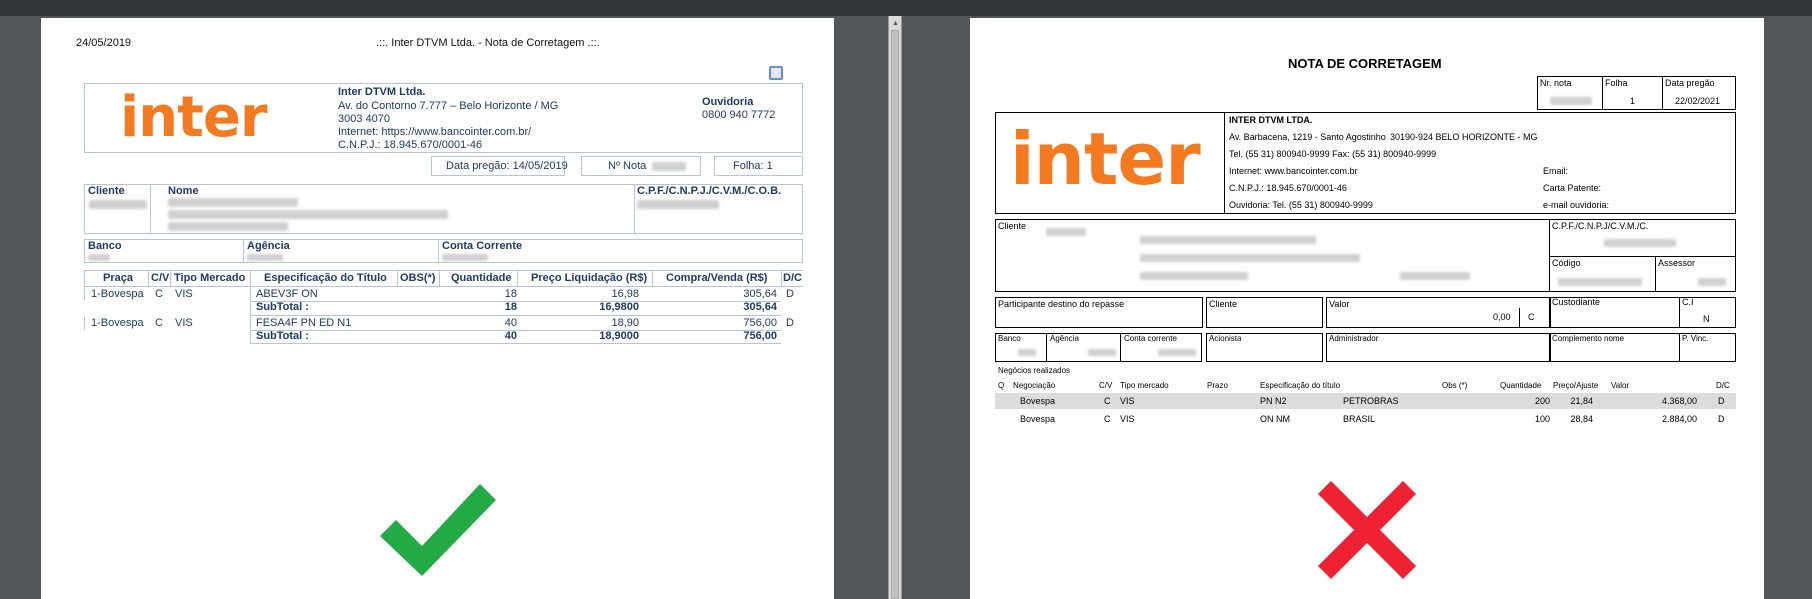 The width and height of the screenshot is (1812, 599). I want to click on row1-preco: 16,98, so click(625, 294).